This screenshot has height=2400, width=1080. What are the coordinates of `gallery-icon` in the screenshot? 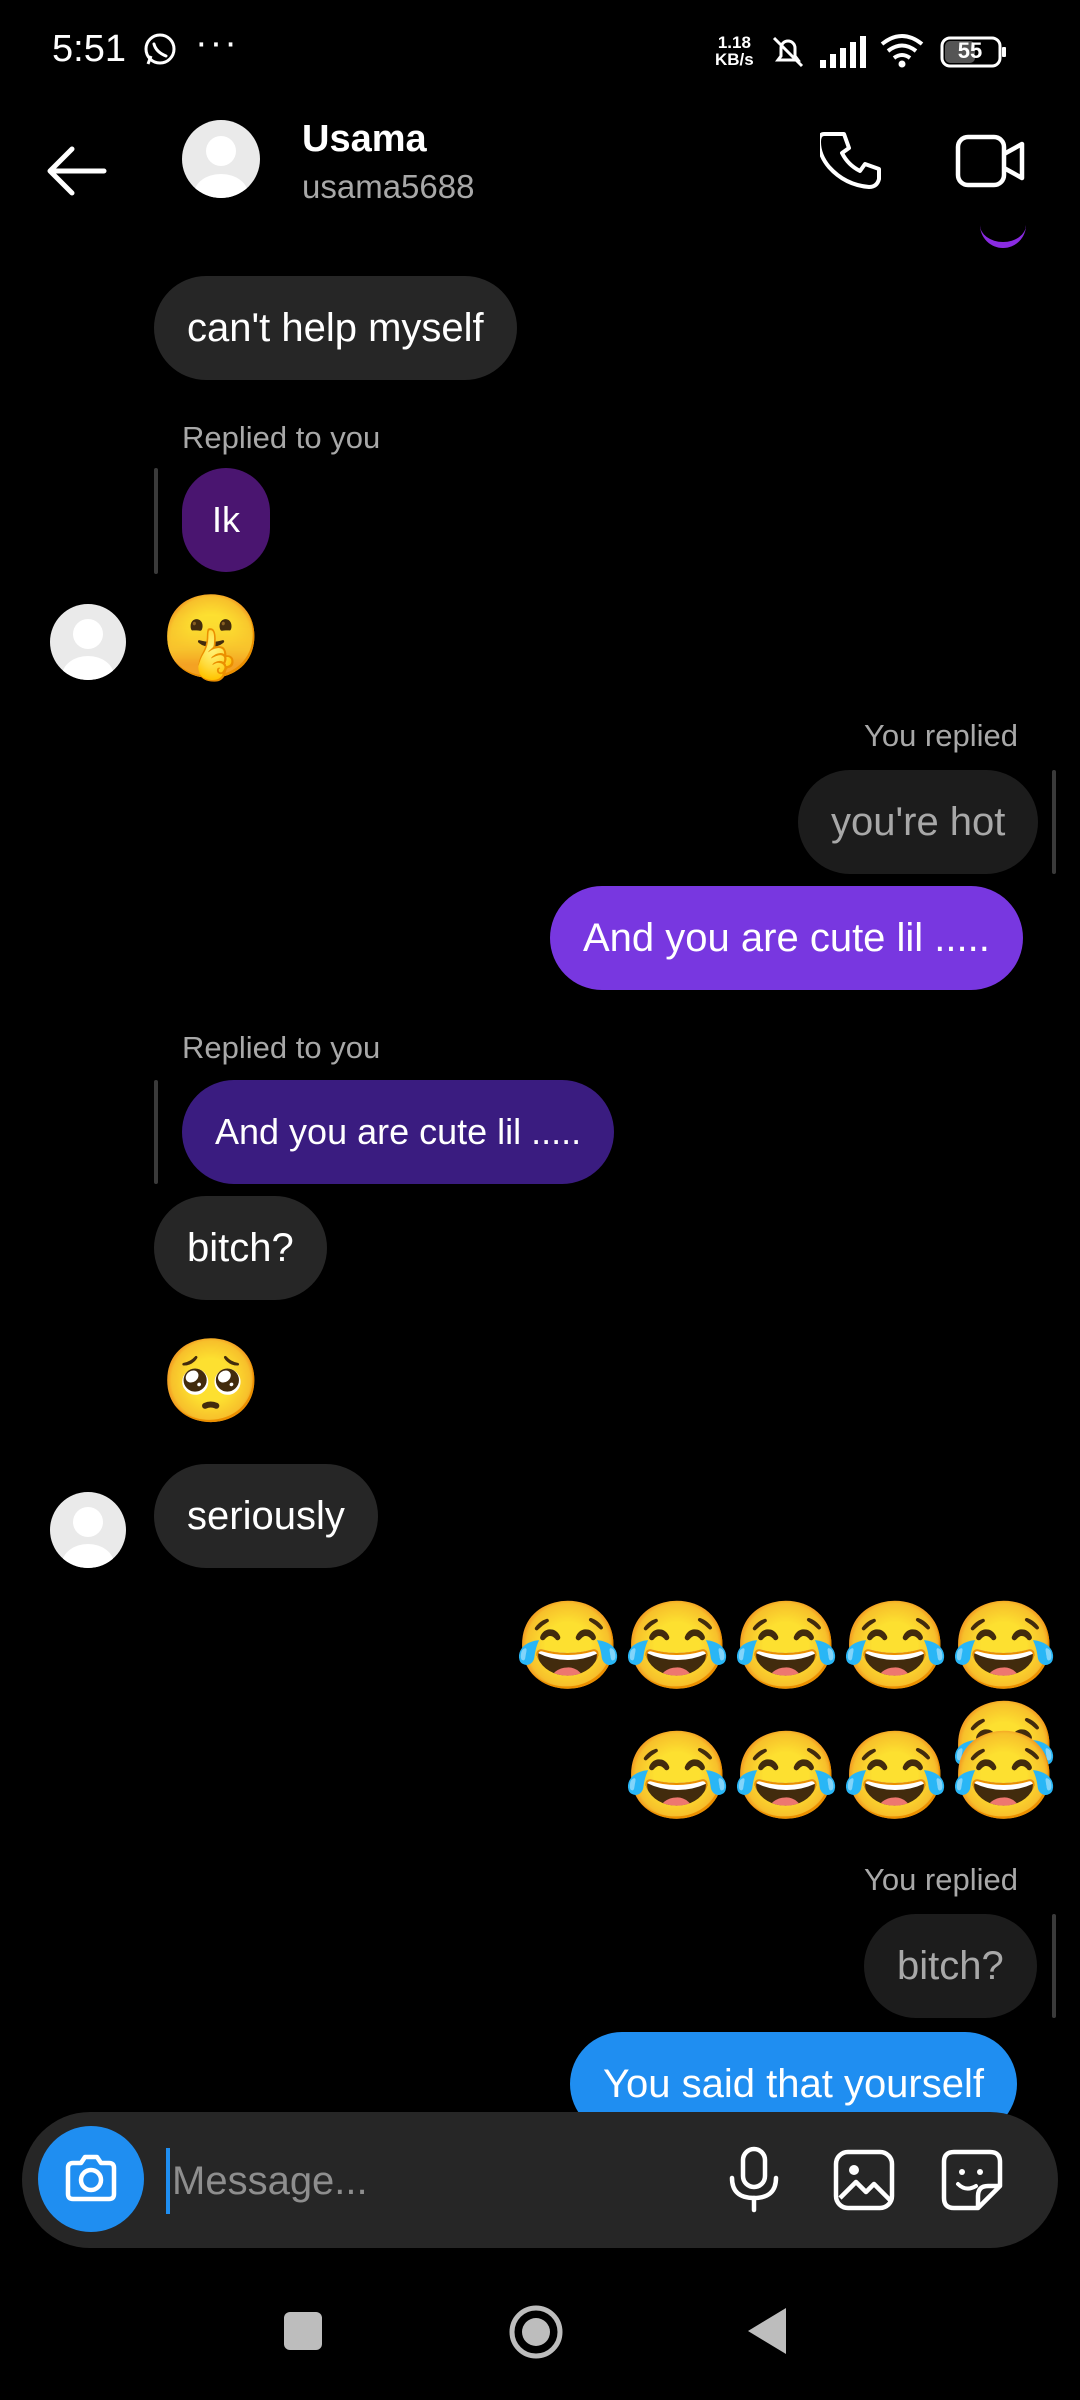 It's located at (864, 2180).